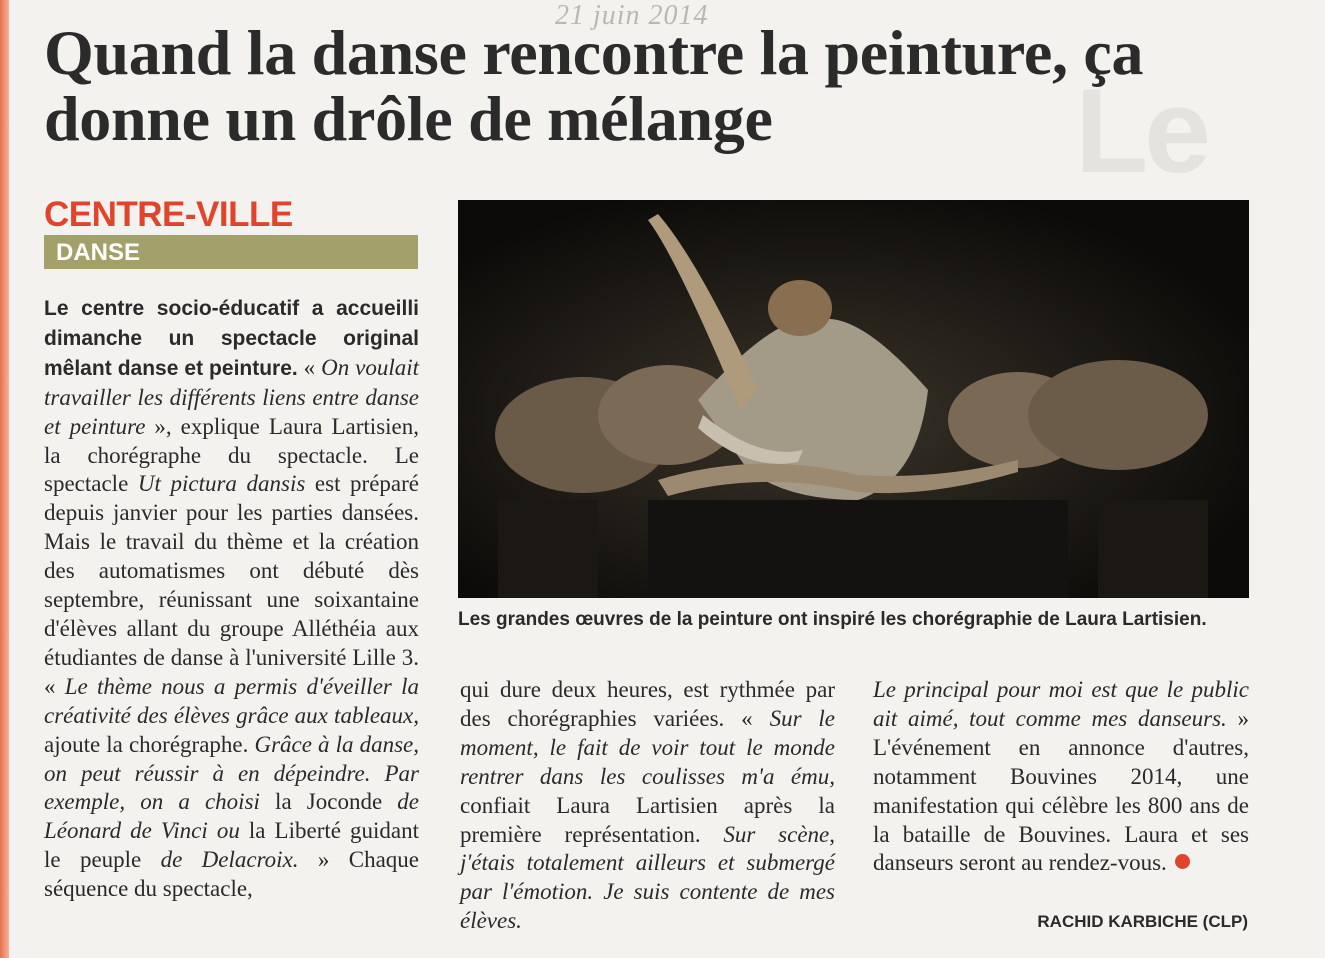  I want to click on page-edge, so click(4, 479).